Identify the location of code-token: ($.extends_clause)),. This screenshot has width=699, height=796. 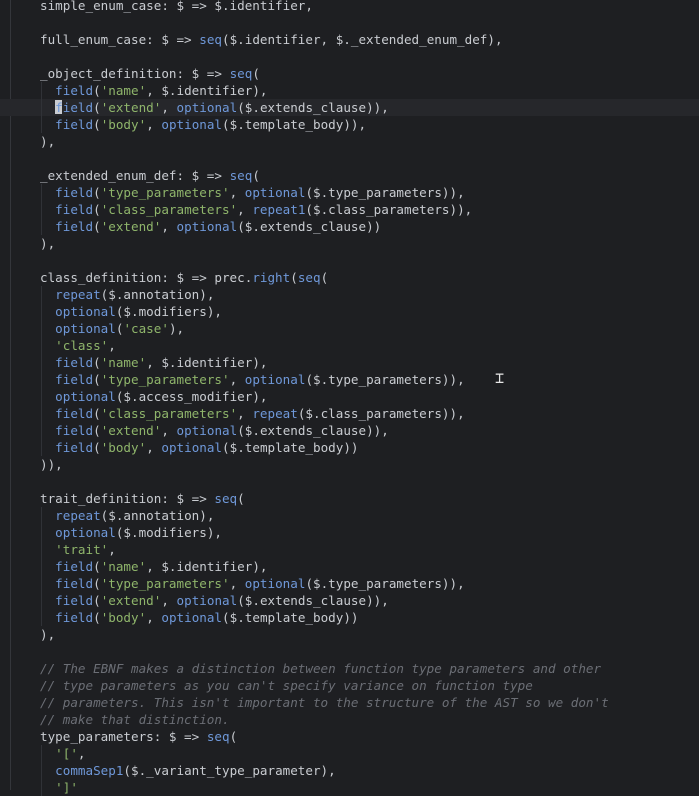
(313, 600).